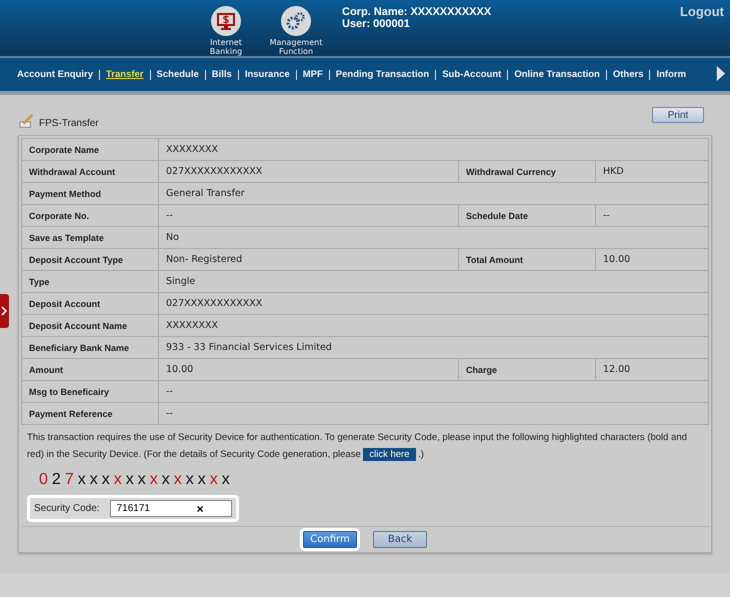 This screenshot has width=730, height=597. I want to click on monitor-icon, so click(226, 21).